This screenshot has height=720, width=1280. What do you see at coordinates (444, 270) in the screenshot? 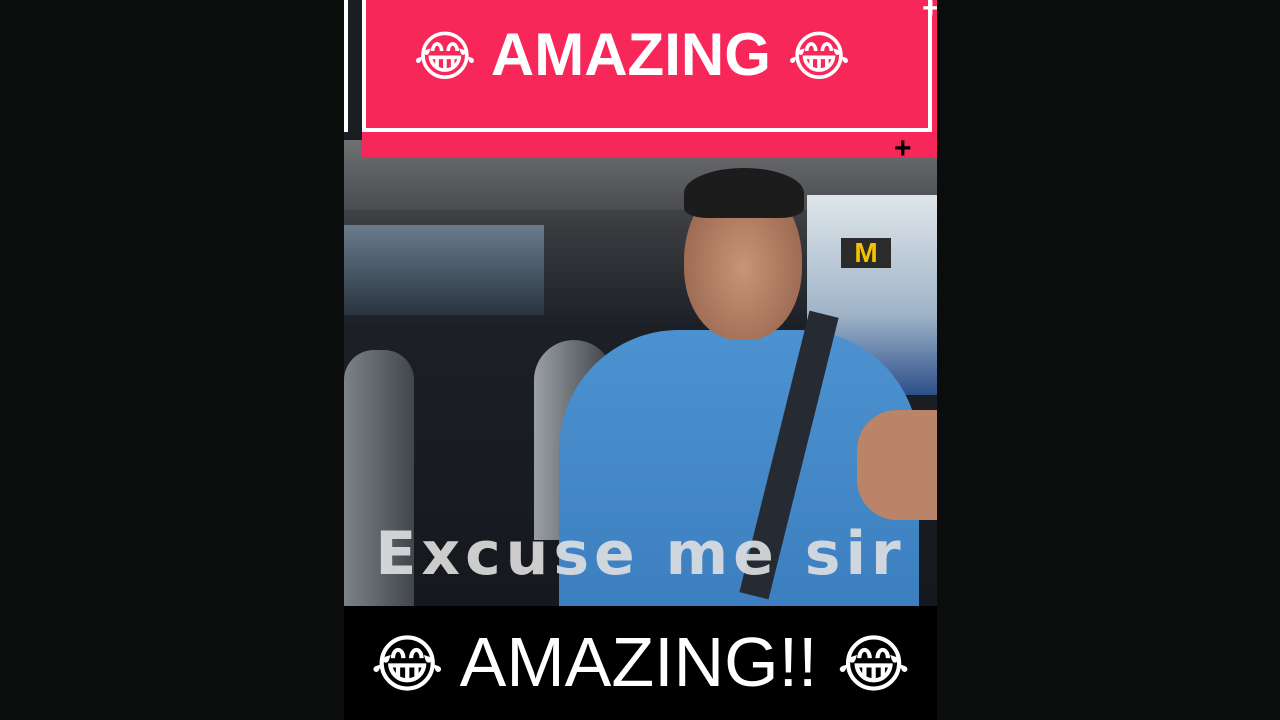
I see `rear-window` at bounding box center [444, 270].